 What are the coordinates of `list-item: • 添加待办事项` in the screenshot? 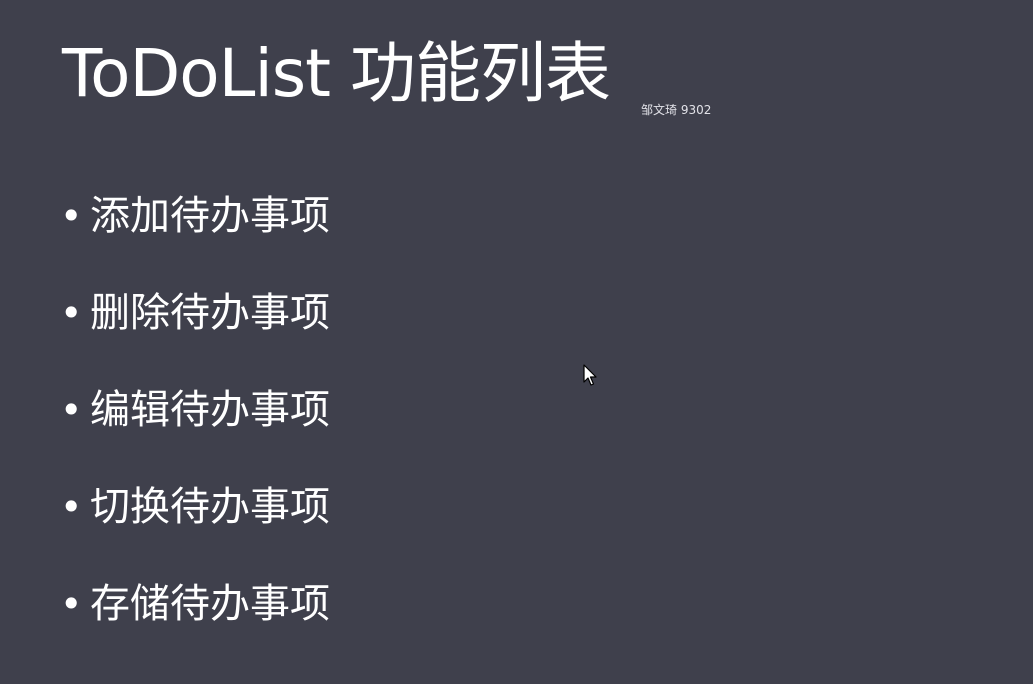 It's located at (195, 238).